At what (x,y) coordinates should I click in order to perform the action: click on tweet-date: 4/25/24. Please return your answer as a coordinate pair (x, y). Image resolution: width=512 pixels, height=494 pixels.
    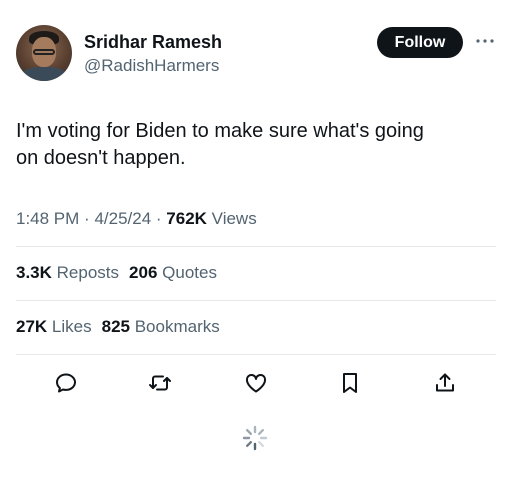
    Looking at the image, I should click on (122, 218).